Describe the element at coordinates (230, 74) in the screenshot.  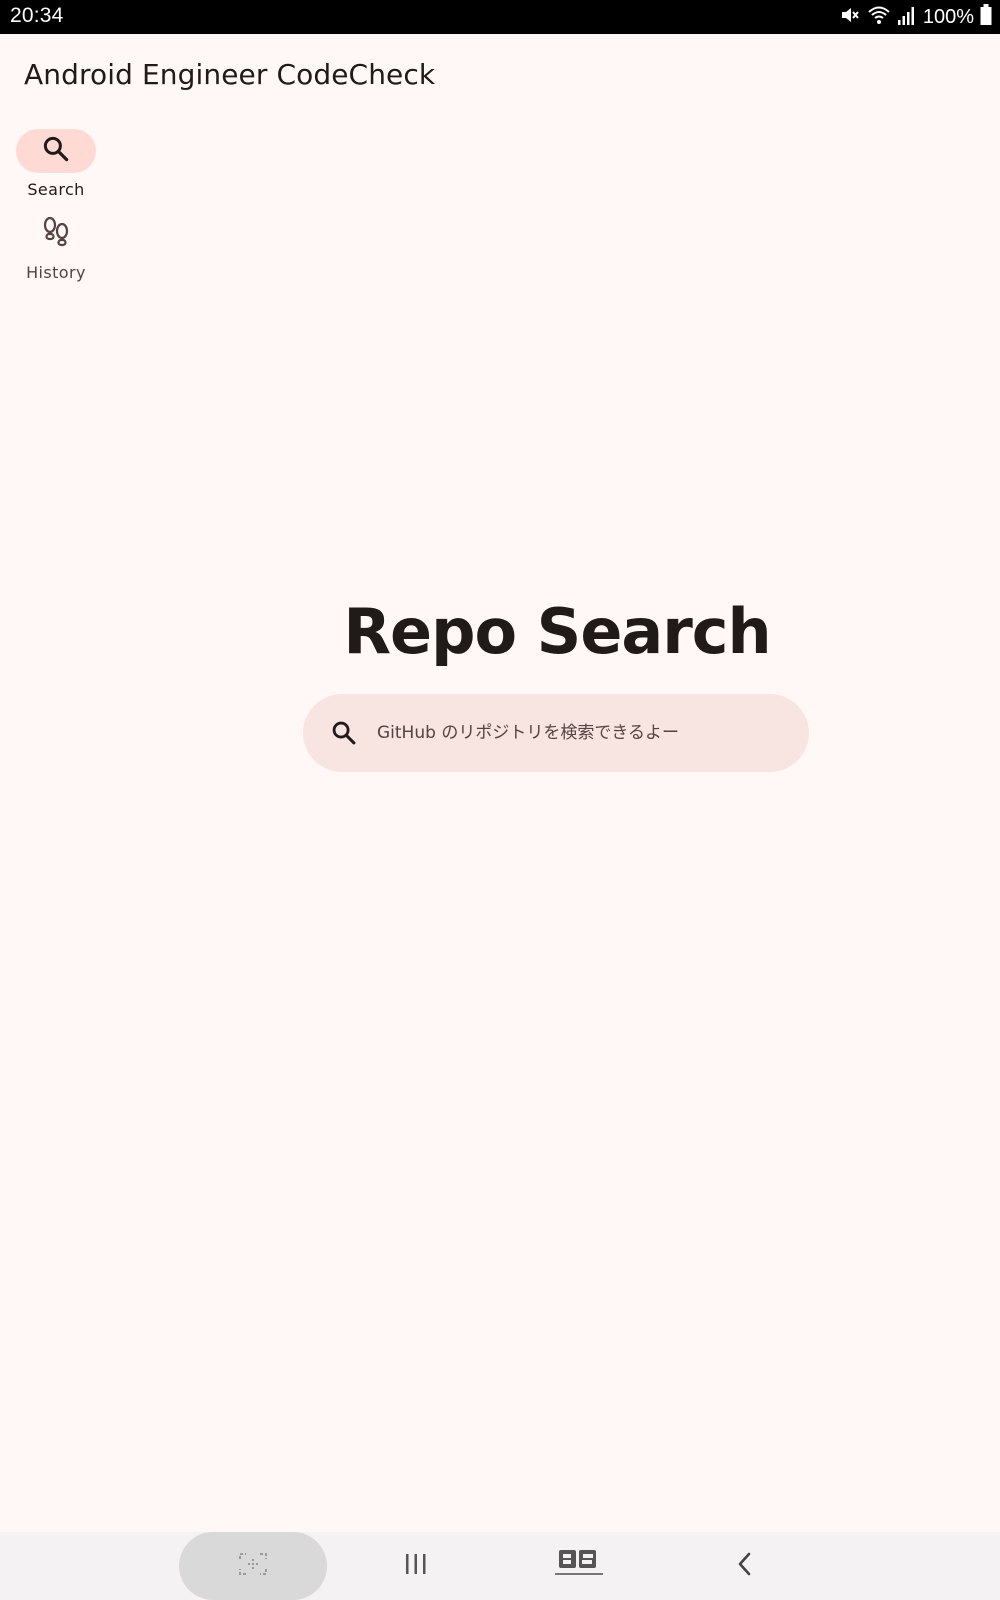
I see `app-title: Android Engineer CodeCheck` at that location.